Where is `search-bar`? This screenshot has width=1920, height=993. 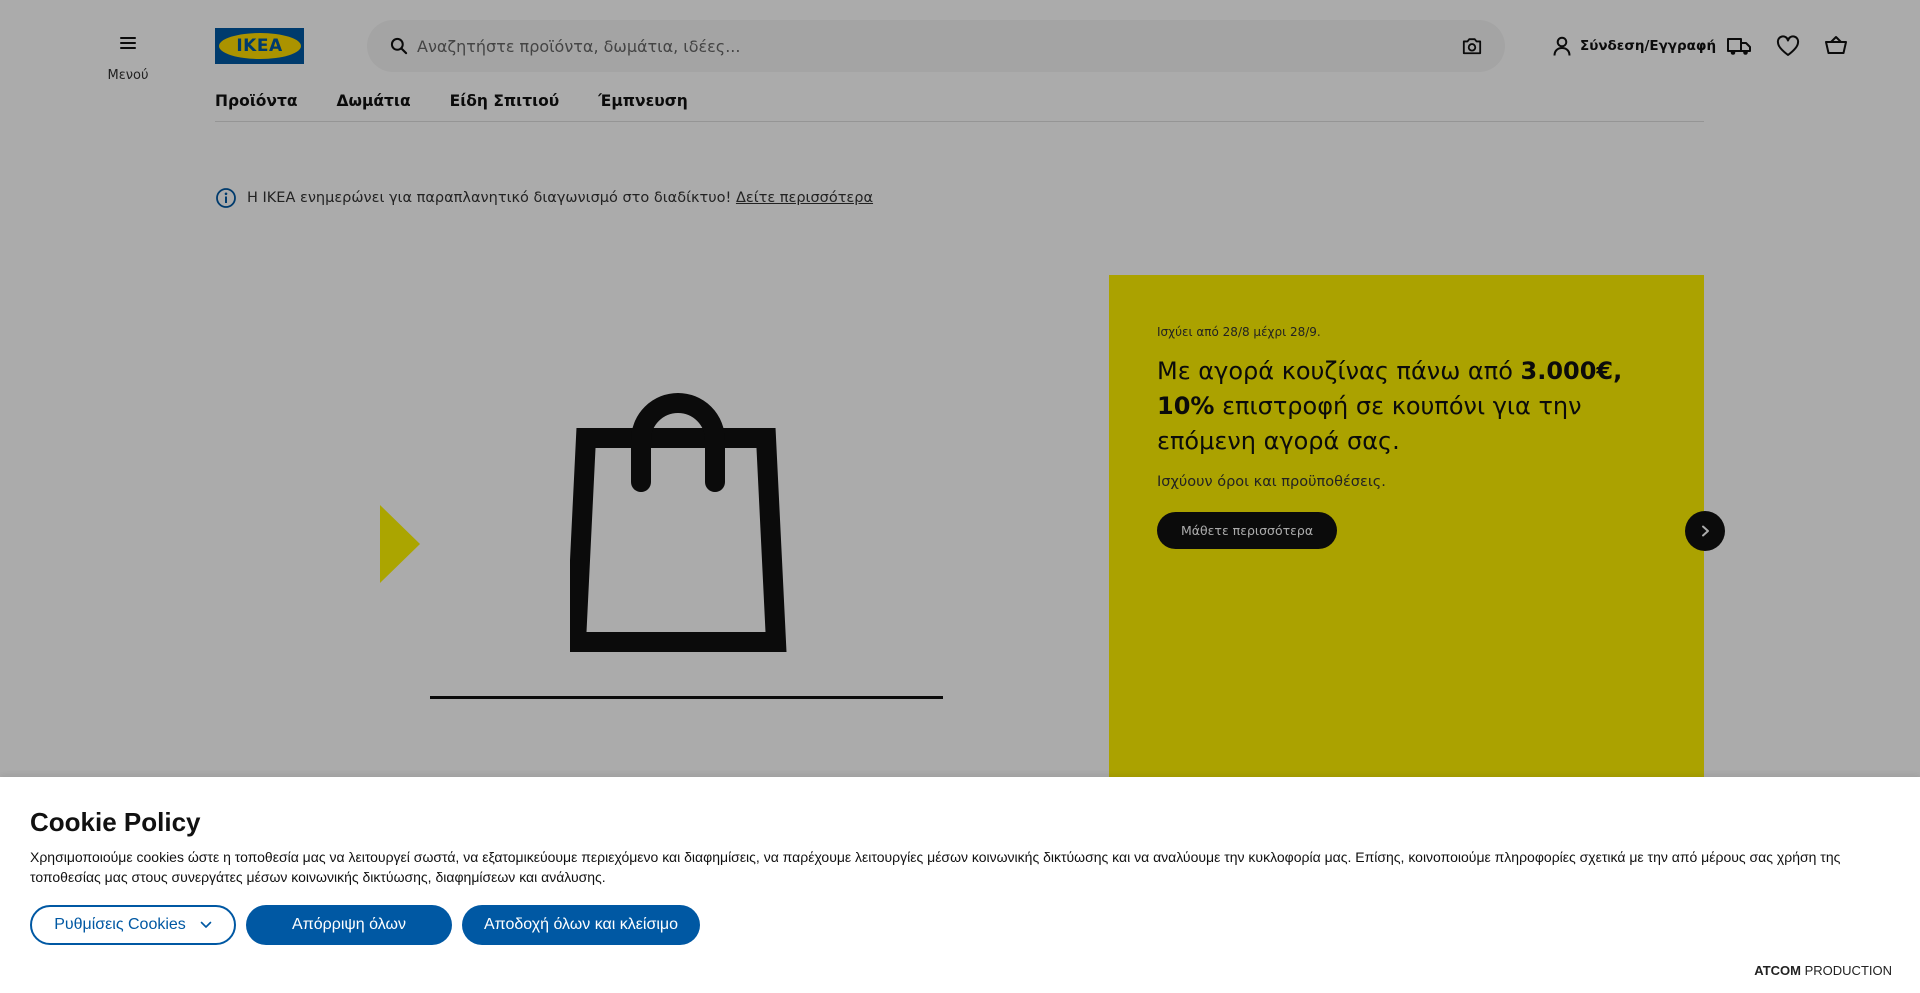
search-bar is located at coordinates (936, 46).